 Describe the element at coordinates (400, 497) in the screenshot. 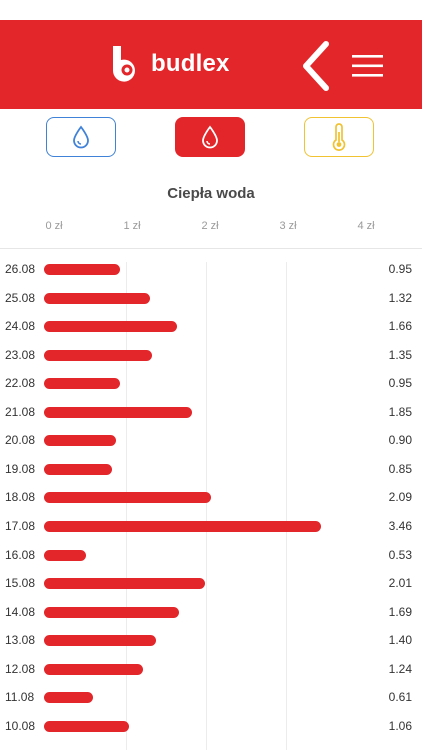

I see `row-value-label: 2.09` at that location.